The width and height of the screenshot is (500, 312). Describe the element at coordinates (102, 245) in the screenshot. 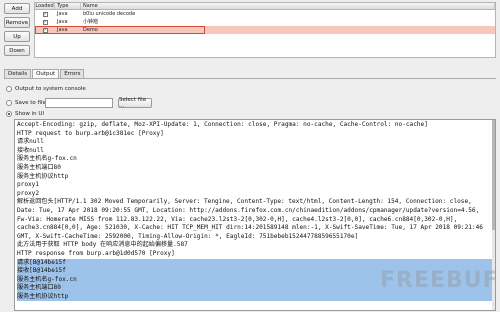

I see `output-line: 此方法用于获取 HTTP body 在响应消息中的起始偏移量.587` at that location.